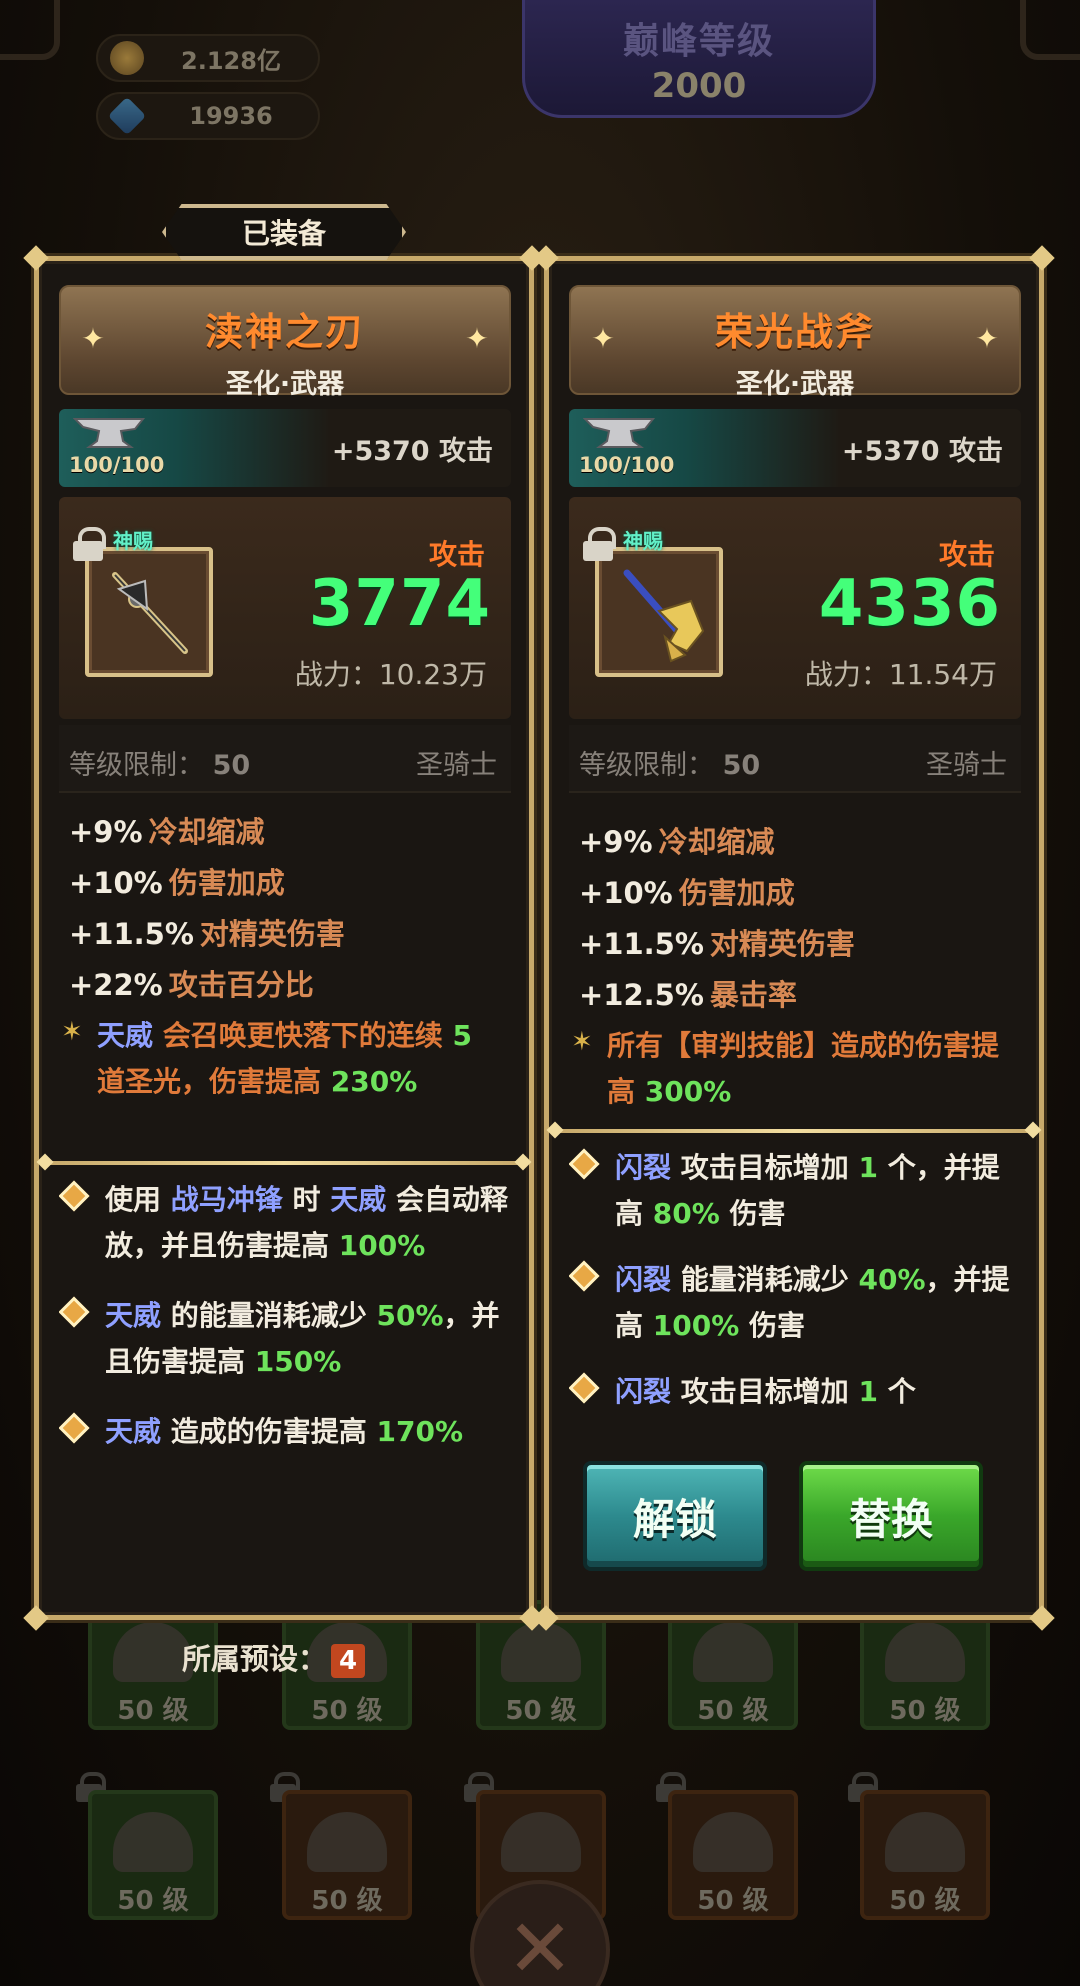 The image size is (1080, 1986). What do you see at coordinates (942, 674) in the screenshot?
I see `combat-power-value: 11.54万` at bounding box center [942, 674].